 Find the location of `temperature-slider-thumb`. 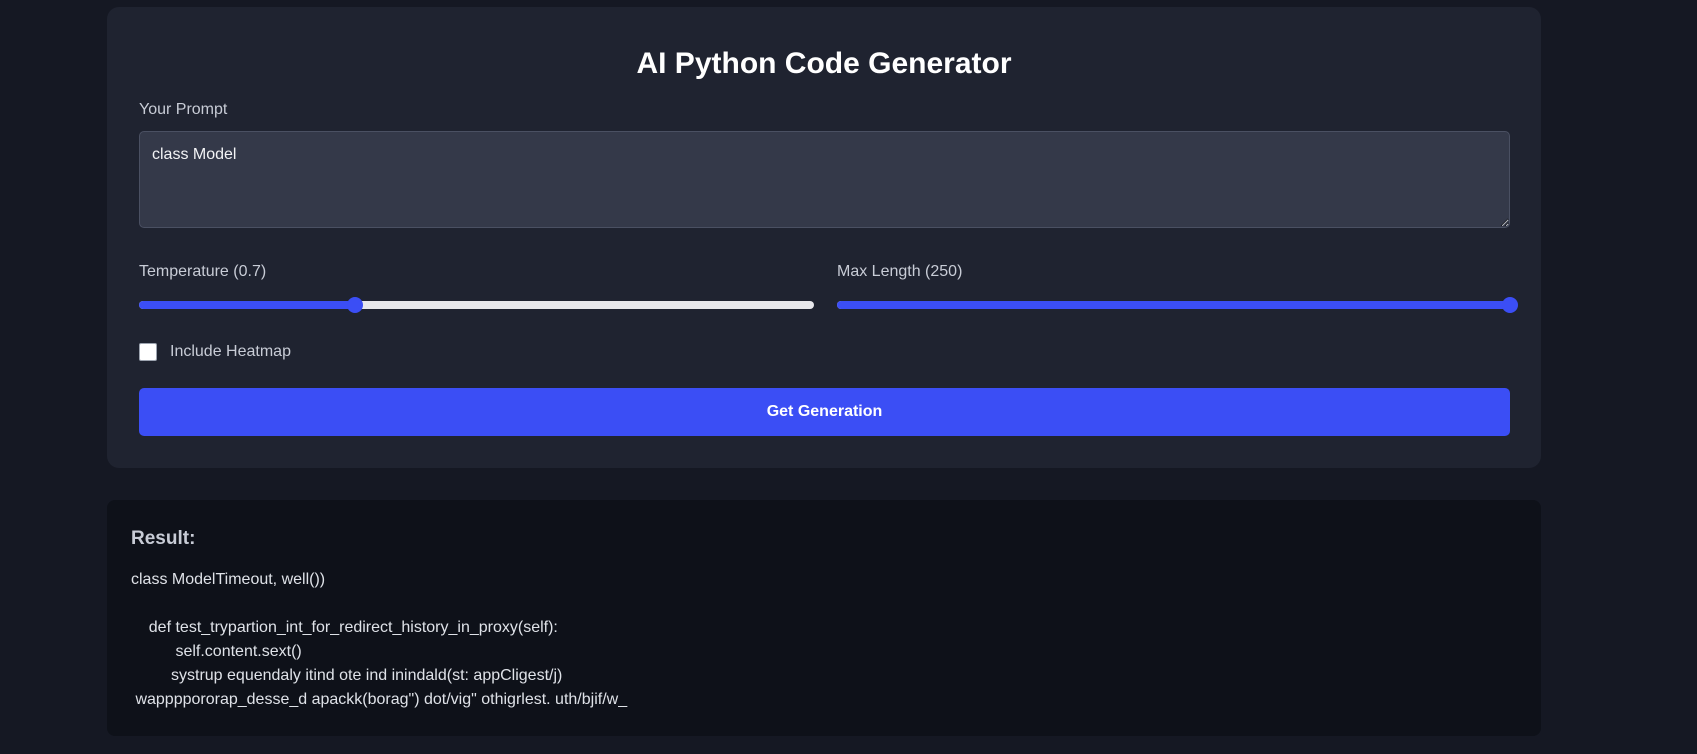

temperature-slider-thumb is located at coordinates (355, 305).